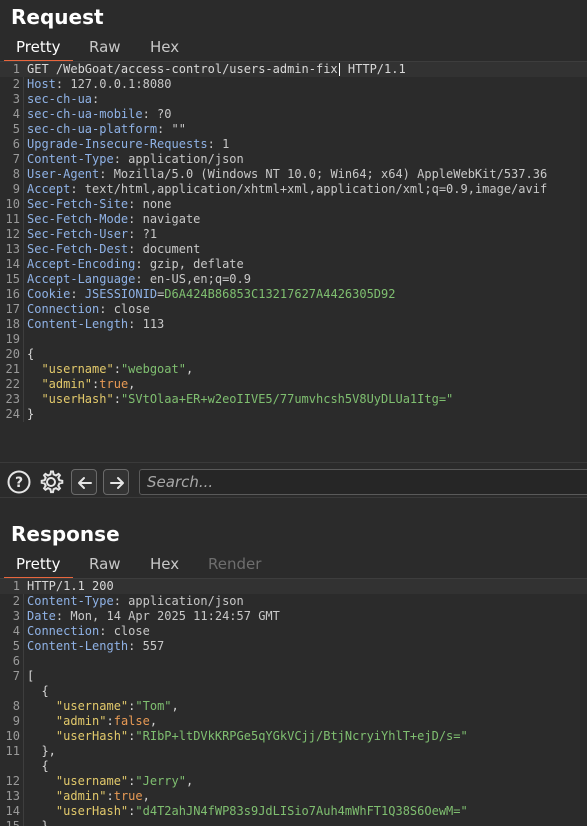  What do you see at coordinates (293, 114) in the screenshot?
I see `code-line: 4 sec-ch-ua-mobile: ?0` at bounding box center [293, 114].